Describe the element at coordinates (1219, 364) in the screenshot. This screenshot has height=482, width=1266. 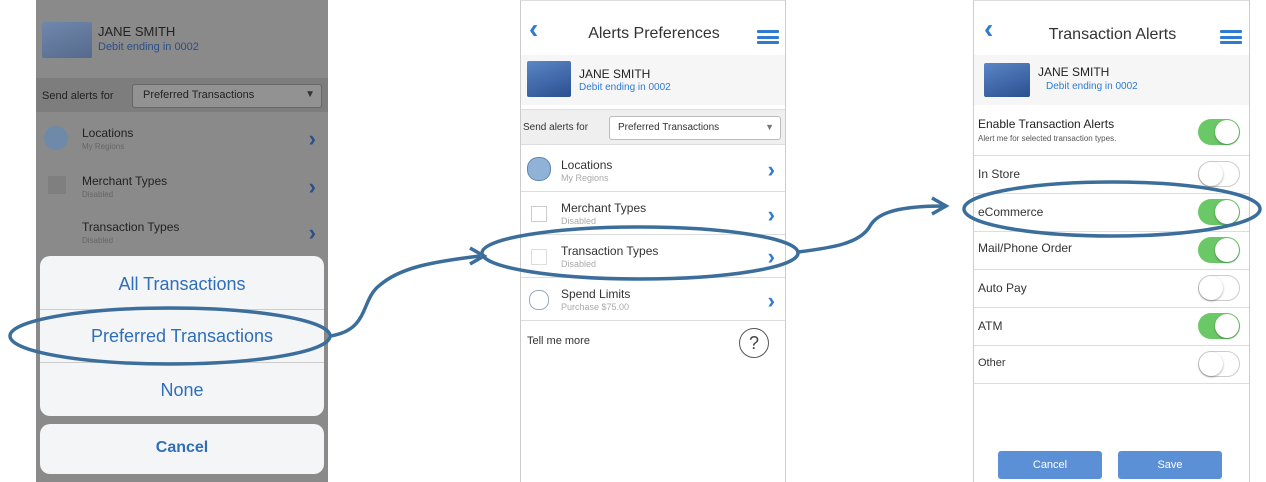
I see `other-toggle` at that location.